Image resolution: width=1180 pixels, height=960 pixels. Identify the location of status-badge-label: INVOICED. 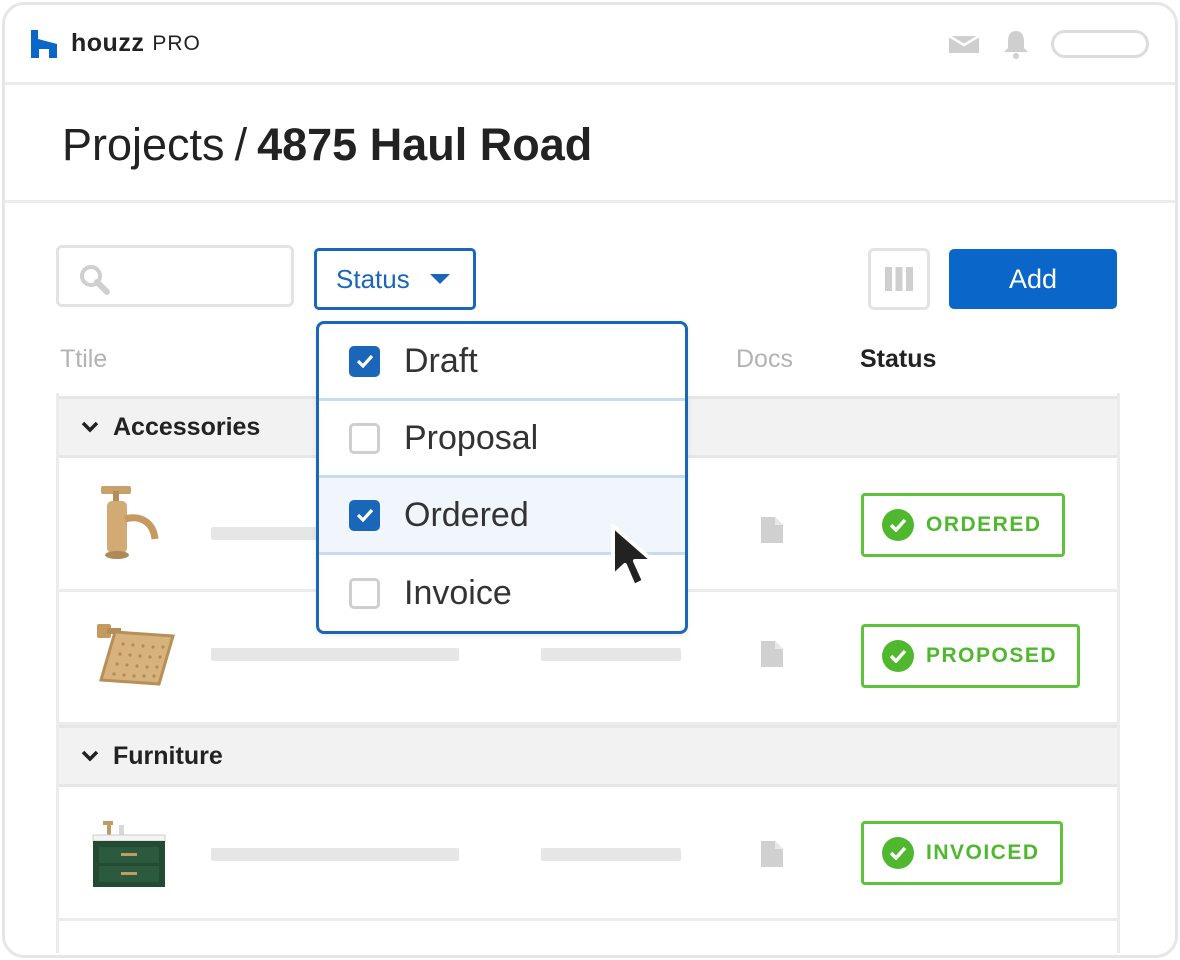
(983, 852).